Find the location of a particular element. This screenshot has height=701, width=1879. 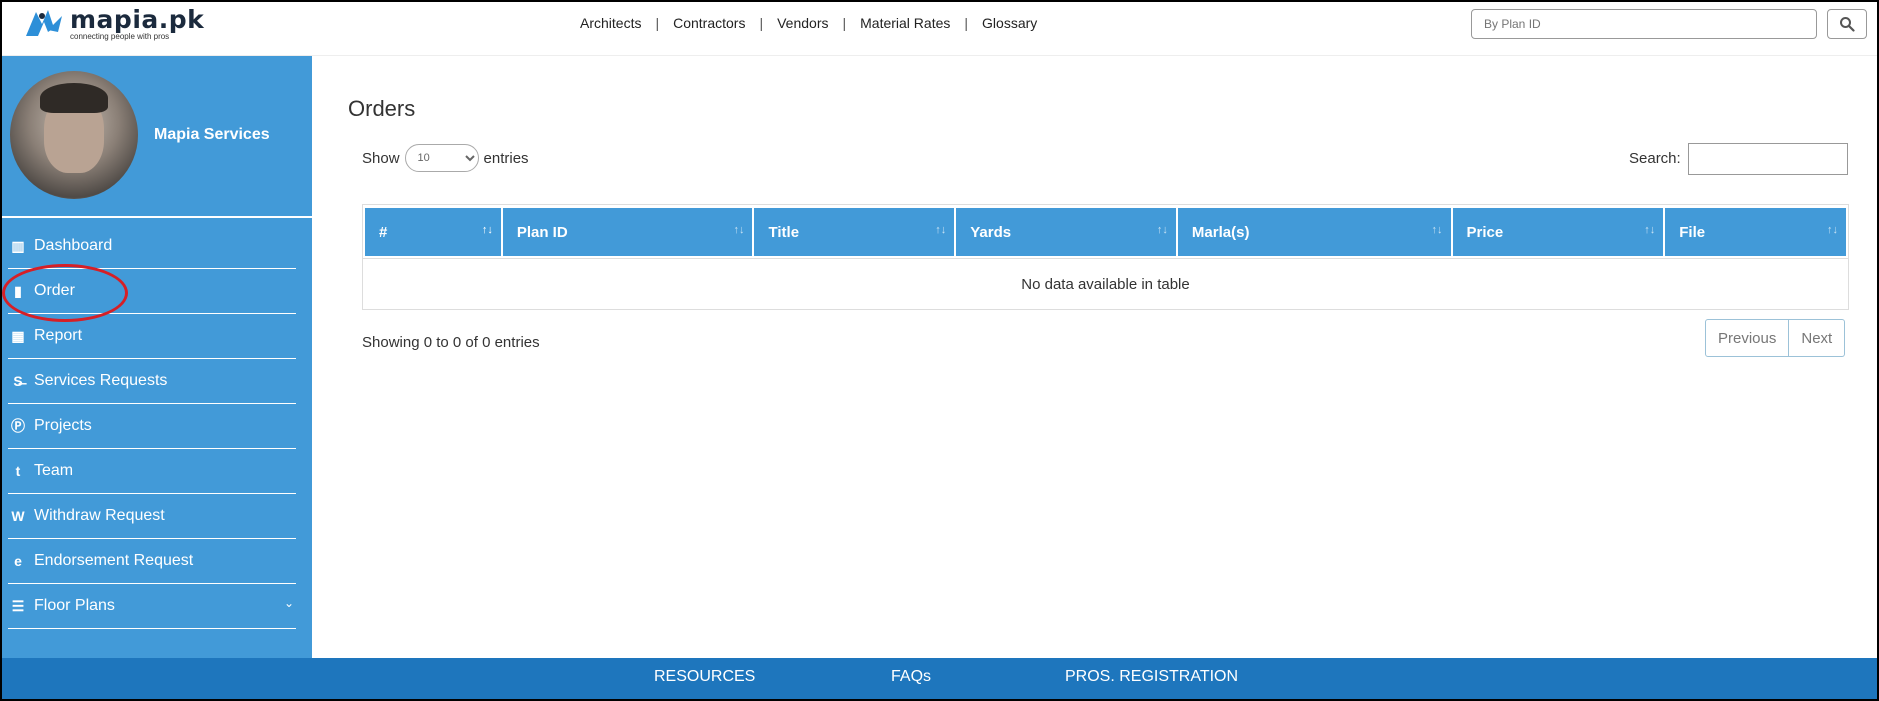

sidebar-item-label: Withdraw Request is located at coordinates (99, 515).